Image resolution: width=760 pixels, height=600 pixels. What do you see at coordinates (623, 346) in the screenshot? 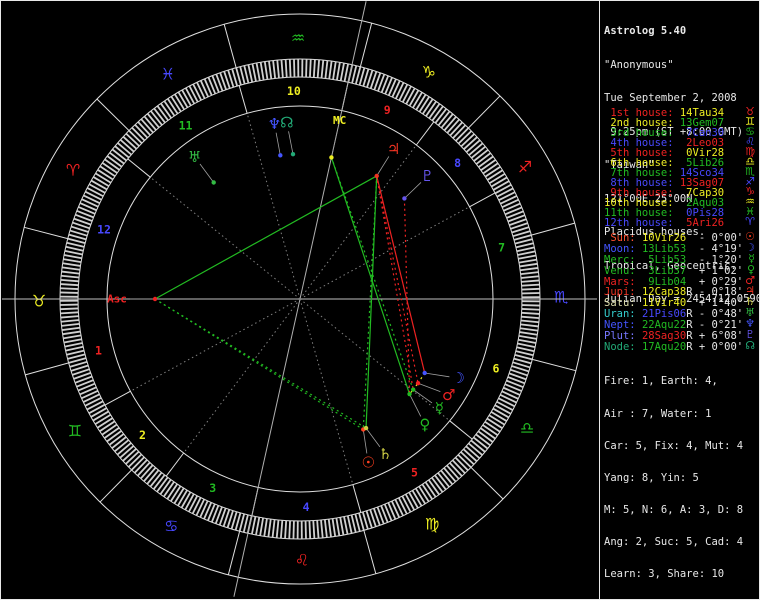
I see `planet-label: Node:` at bounding box center [623, 346].